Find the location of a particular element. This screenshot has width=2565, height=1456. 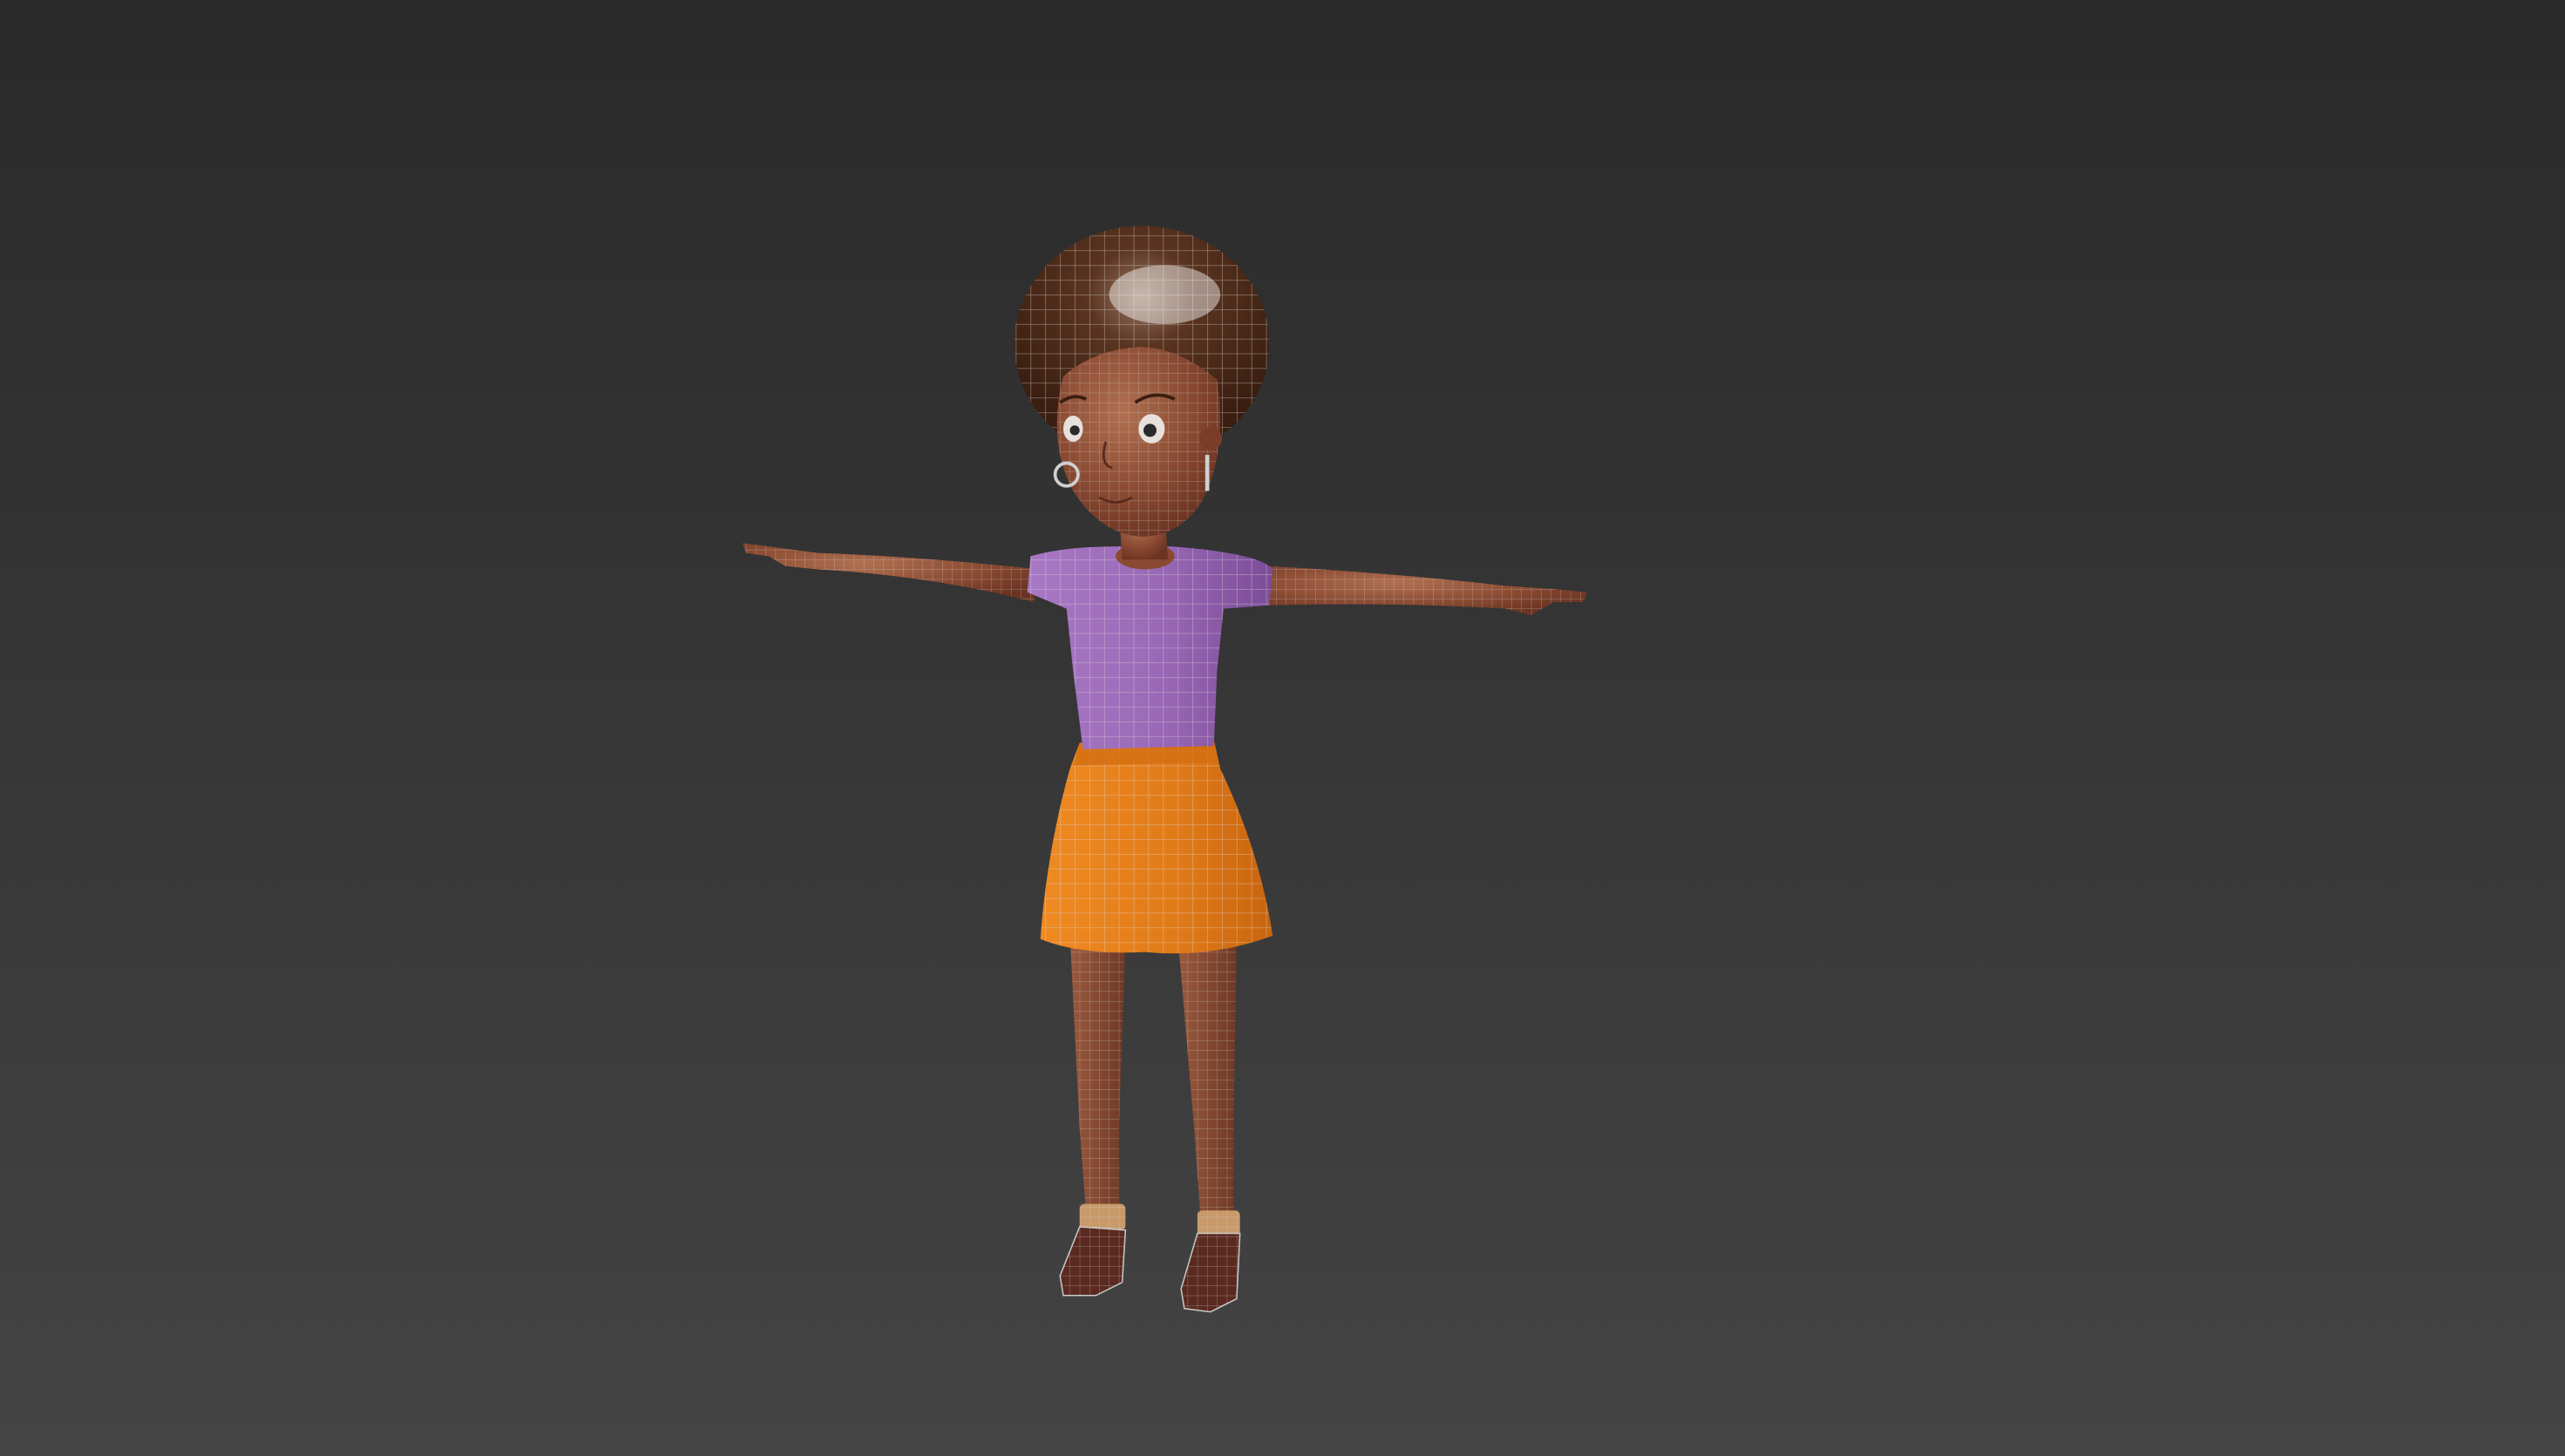

shoes is located at coordinates (1150, 1269).